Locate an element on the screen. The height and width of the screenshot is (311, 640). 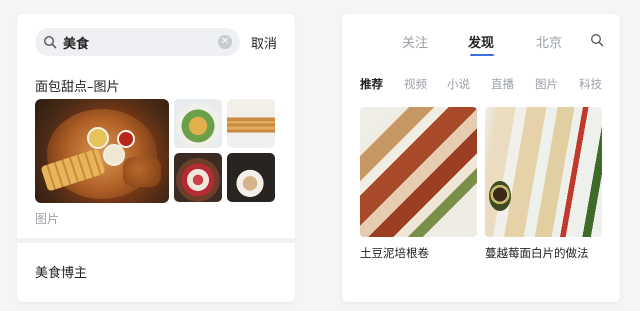
cancel-button: 取消 is located at coordinates (264, 42).